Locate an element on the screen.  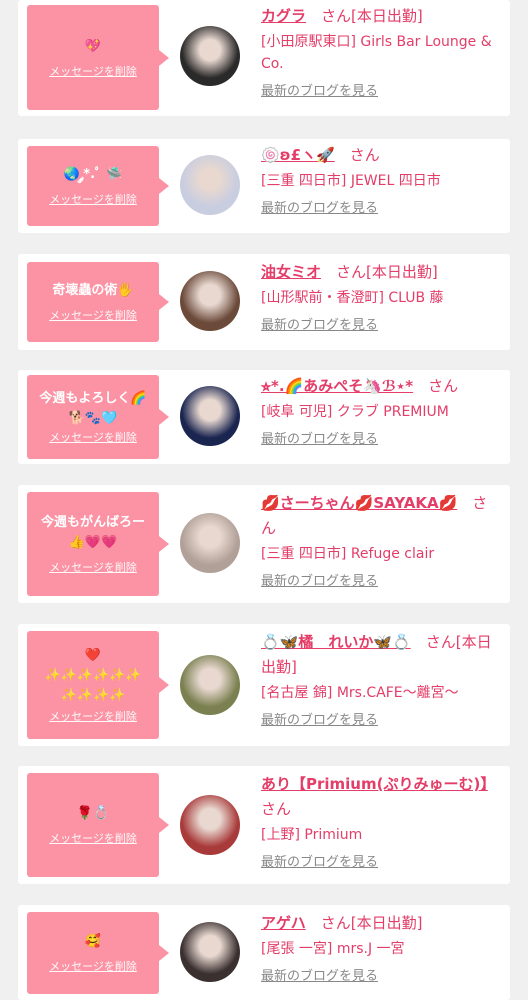
message-text: 🌹💍 is located at coordinates (93, 813).